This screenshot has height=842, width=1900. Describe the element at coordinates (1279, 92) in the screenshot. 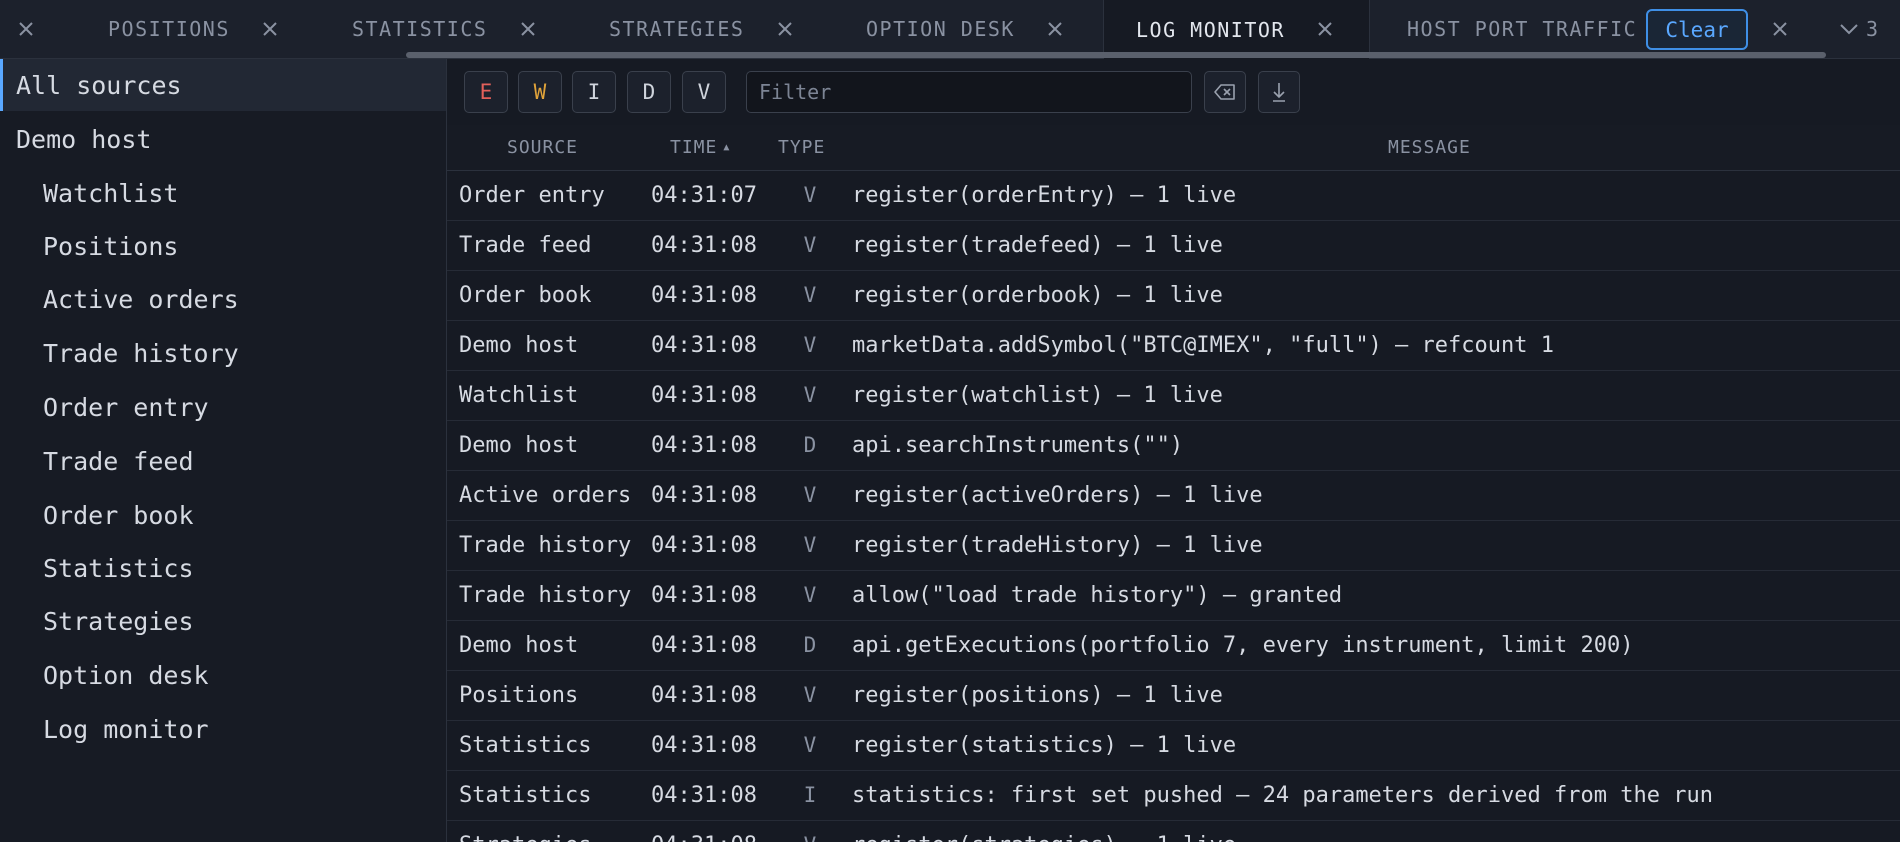

I see `scroll-to-bottom-button` at that location.